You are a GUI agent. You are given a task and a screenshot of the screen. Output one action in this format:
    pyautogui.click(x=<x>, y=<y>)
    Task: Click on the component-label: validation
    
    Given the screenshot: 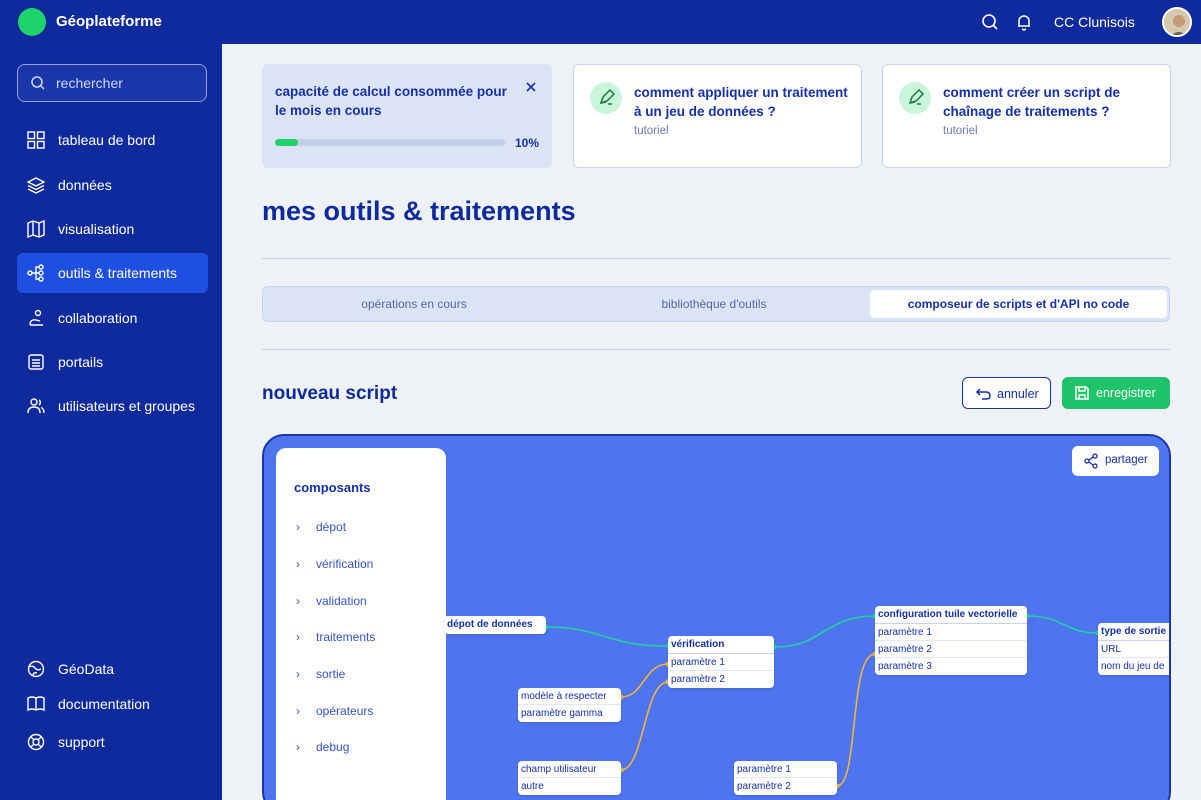 What is the action you would take?
    pyautogui.click(x=341, y=601)
    